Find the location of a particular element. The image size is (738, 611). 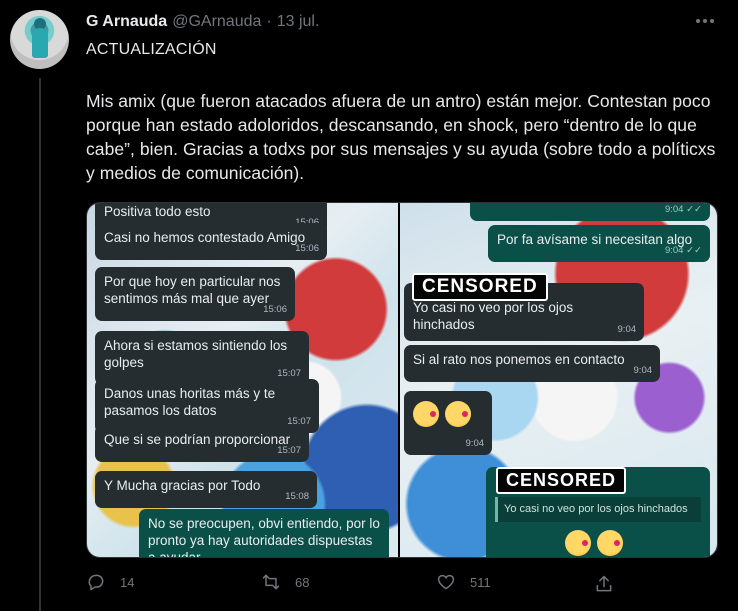

like-count: 511 is located at coordinates (480, 582).